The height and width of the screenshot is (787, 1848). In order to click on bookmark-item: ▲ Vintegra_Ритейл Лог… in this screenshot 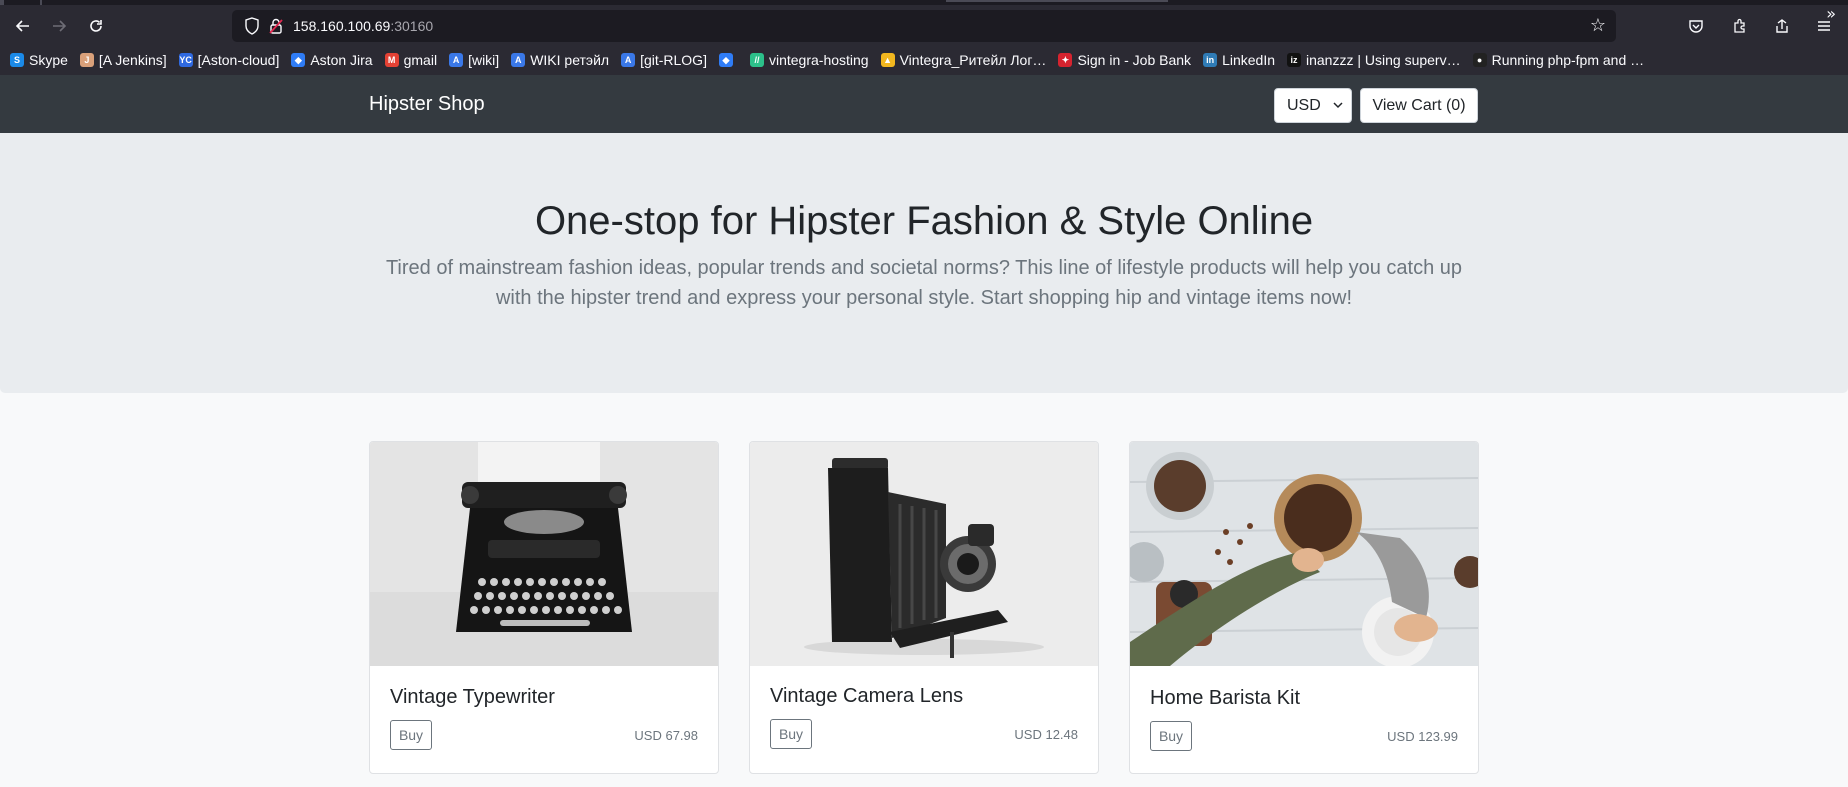, I will do `click(963, 60)`.